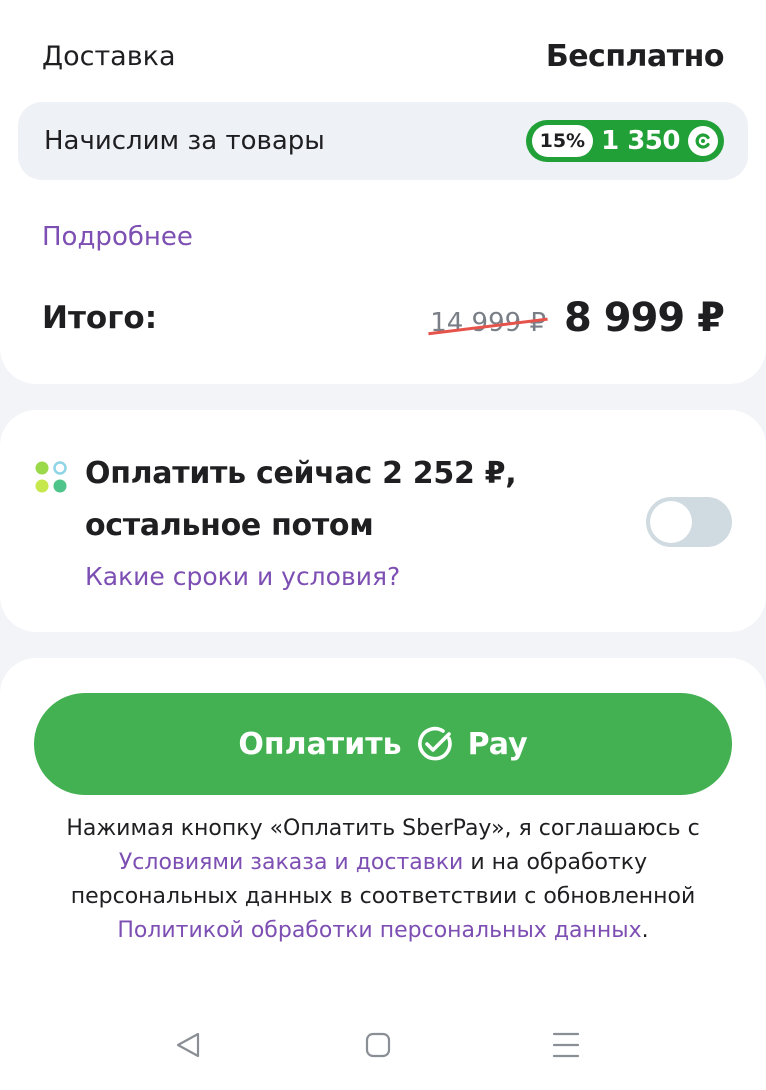 This screenshot has width=766, height=1090. Describe the element at coordinates (188, 1045) in the screenshot. I see `triangle-back-icon` at that location.